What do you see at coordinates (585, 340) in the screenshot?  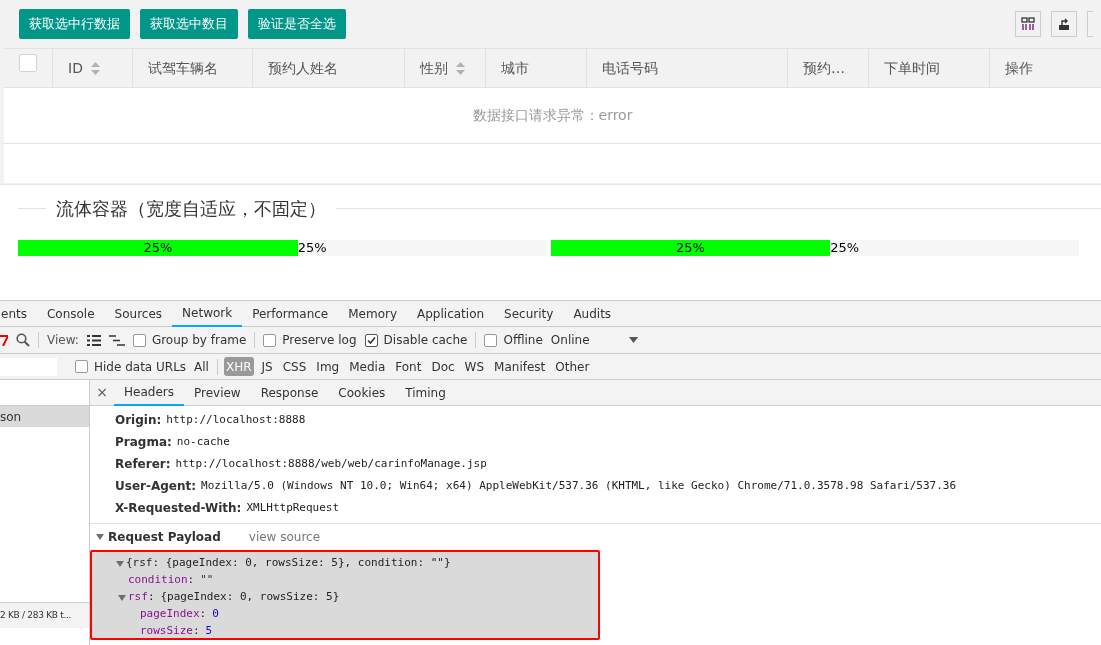 I see `throttle-select: Online` at bounding box center [585, 340].